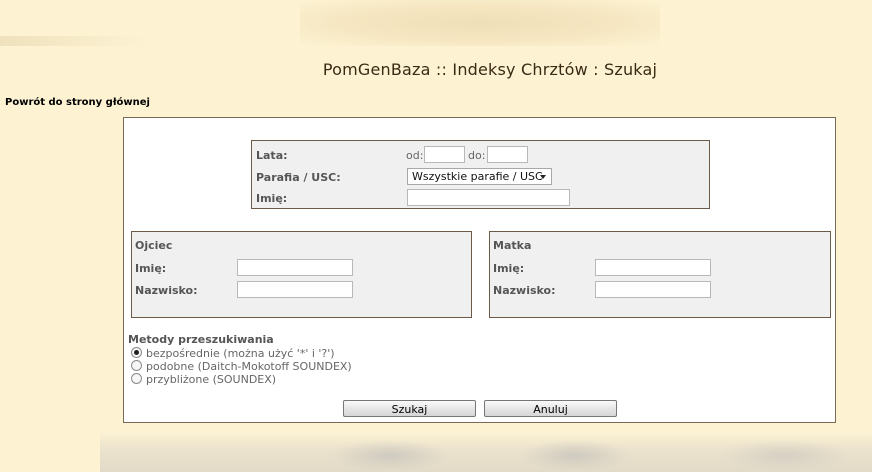  Describe the element at coordinates (151, 268) in the screenshot. I see `father-first-name-label: Imię:` at that location.